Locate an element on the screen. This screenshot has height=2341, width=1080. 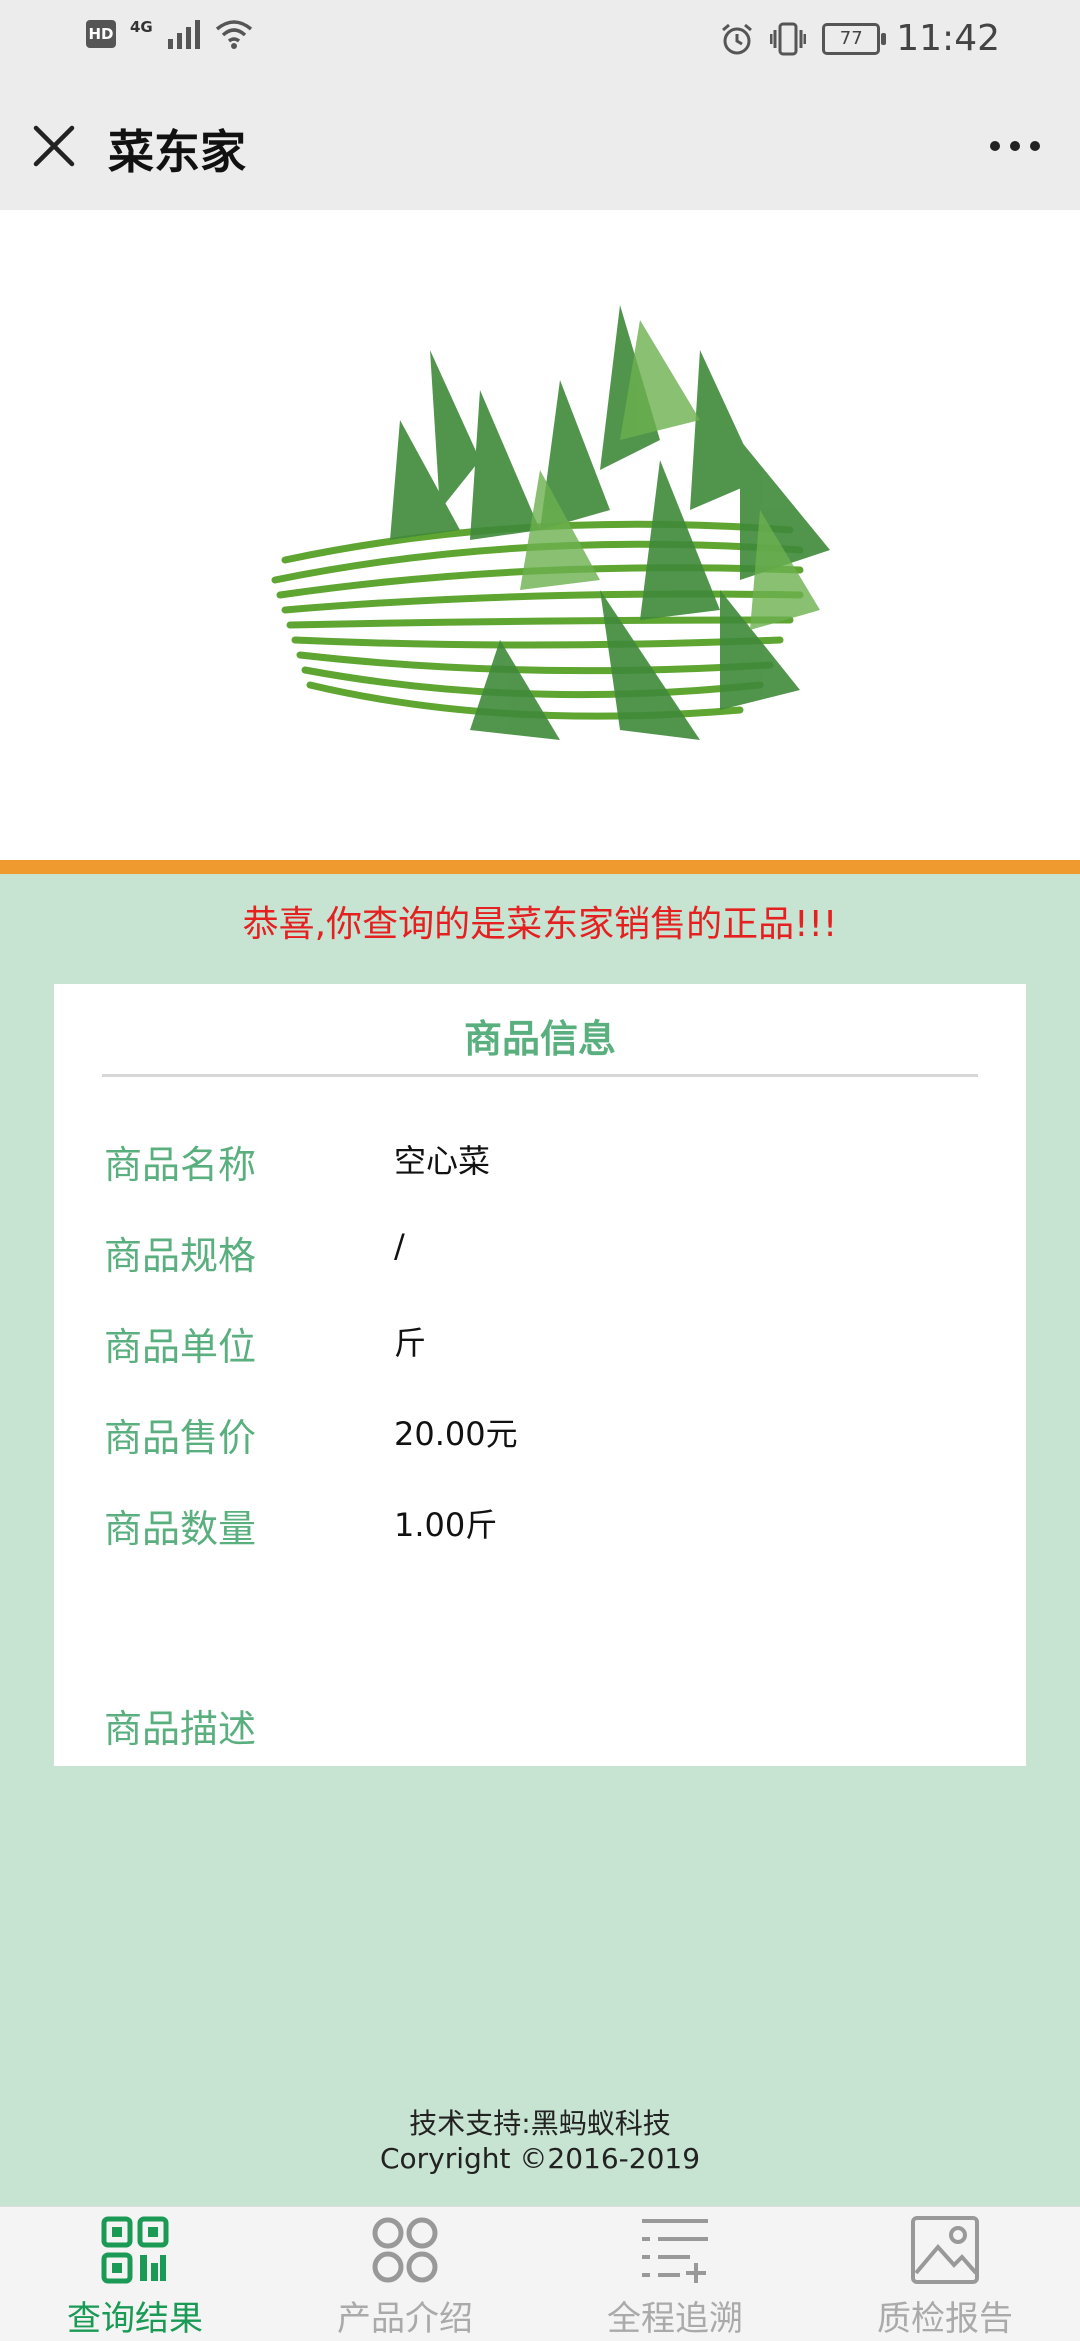
list-add-icon is located at coordinates (675, 2251).